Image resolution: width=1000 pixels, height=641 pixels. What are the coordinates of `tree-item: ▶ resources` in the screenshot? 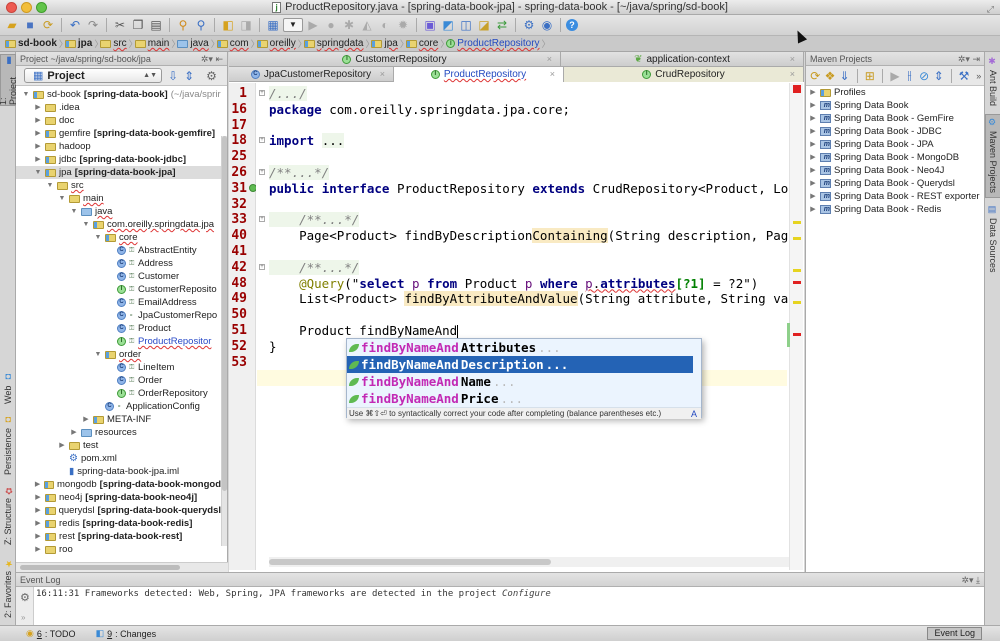 It's located at (118, 432).